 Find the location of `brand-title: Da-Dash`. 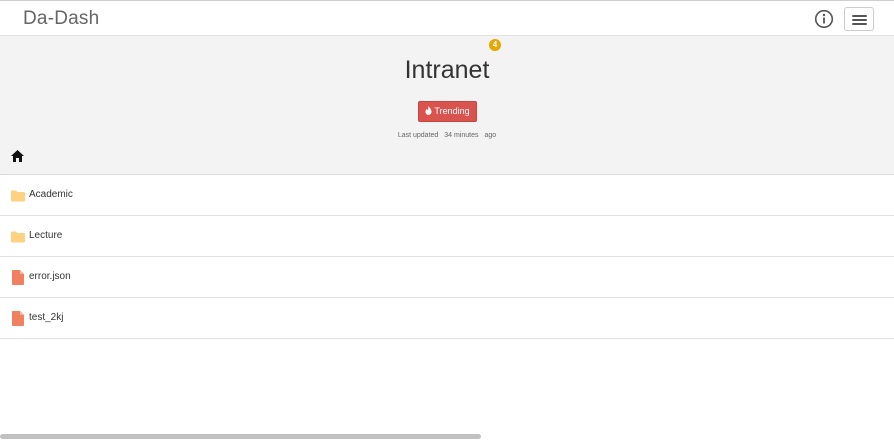

brand-title: Da-Dash is located at coordinates (61, 19).